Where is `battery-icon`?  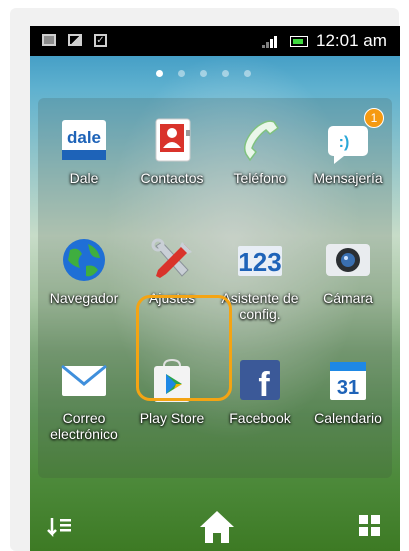
battery-icon is located at coordinates (299, 41).